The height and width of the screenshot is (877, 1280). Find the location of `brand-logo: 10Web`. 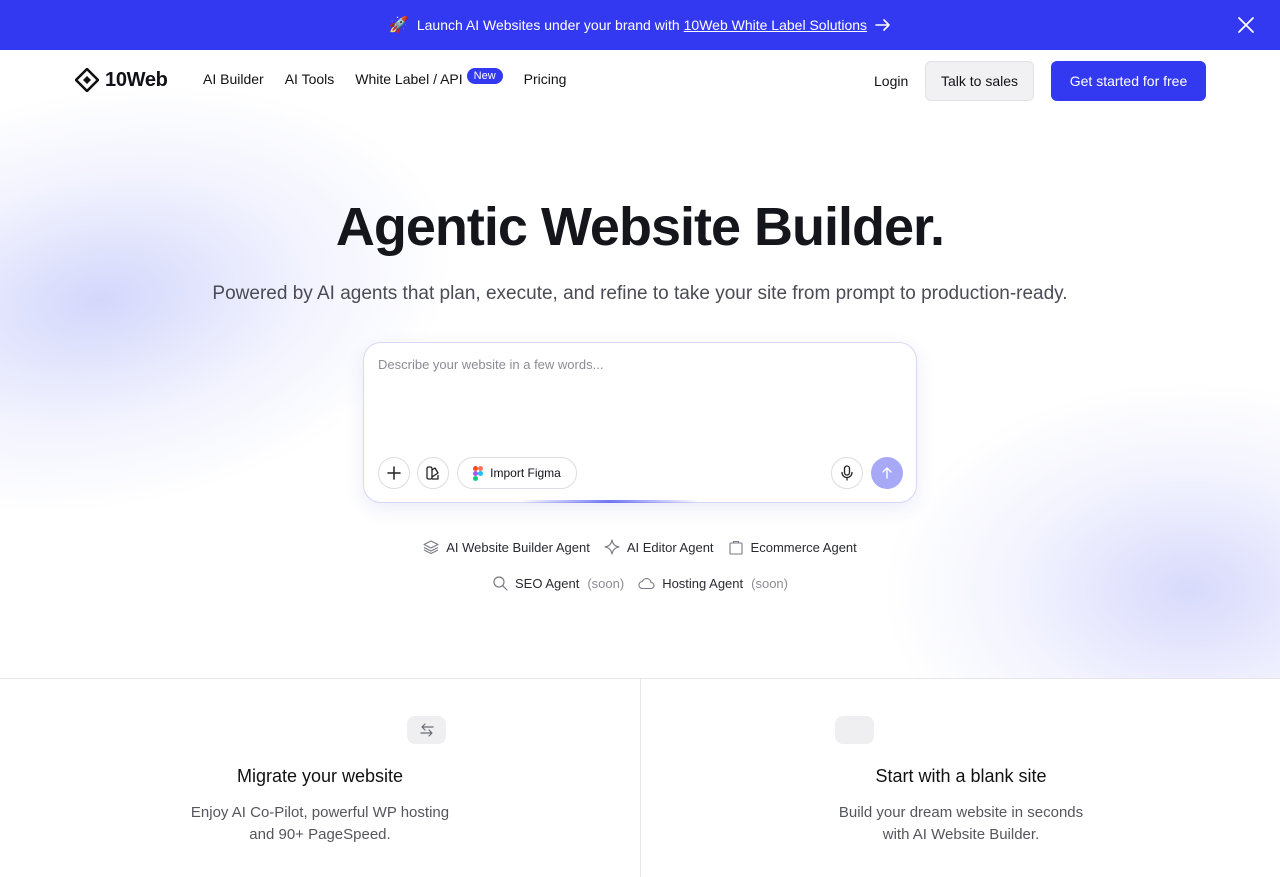

brand-logo: 10Web is located at coordinates (121, 80).